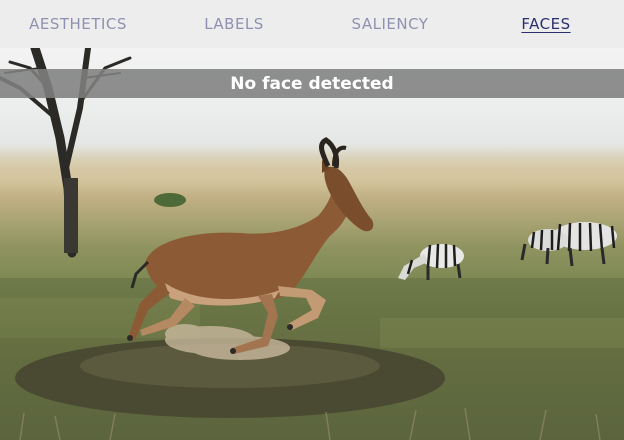  Describe the element at coordinates (431, 261) in the screenshot. I see `zebra-left` at that location.